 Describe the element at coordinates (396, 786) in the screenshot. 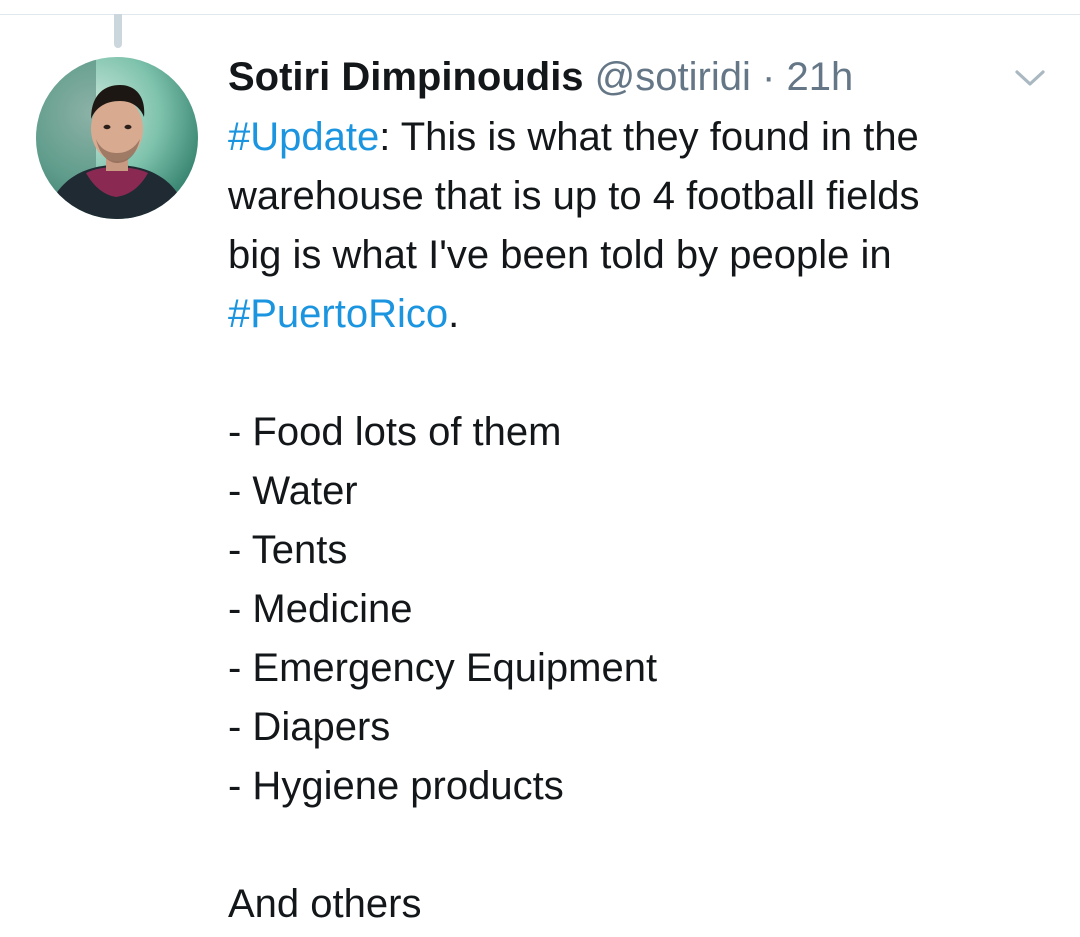

I see `list-item: - Hygiene products` at that location.